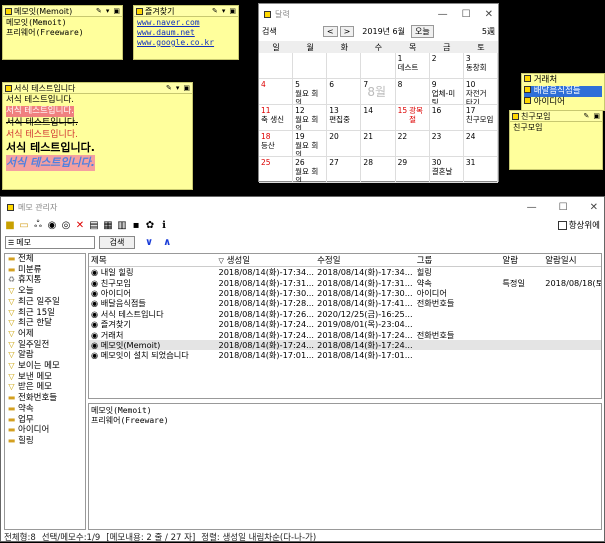 This screenshot has height=543, width=605. Describe the element at coordinates (186, 11) in the screenshot. I see `note-titlebar: 즐겨찾기 ✎ ▾ ▣` at that location.